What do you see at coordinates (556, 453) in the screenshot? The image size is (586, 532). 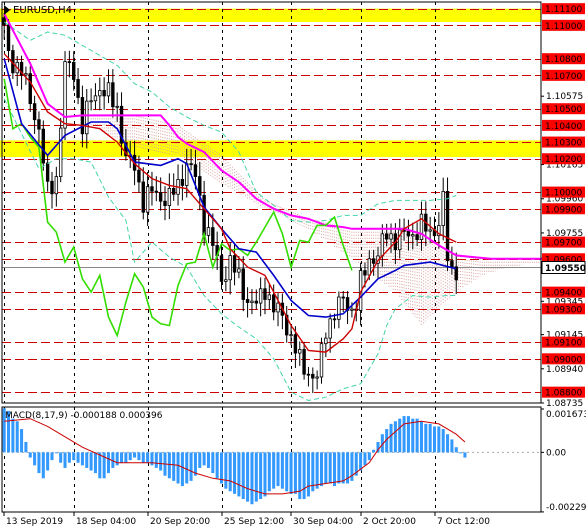 I see `macd-axis-label: 0.00` at bounding box center [556, 453].